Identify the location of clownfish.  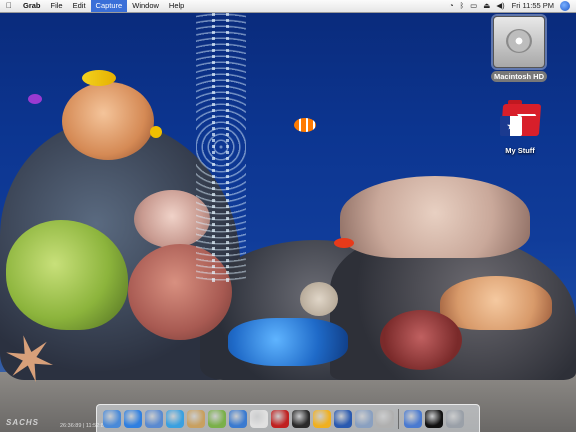
(305, 125).